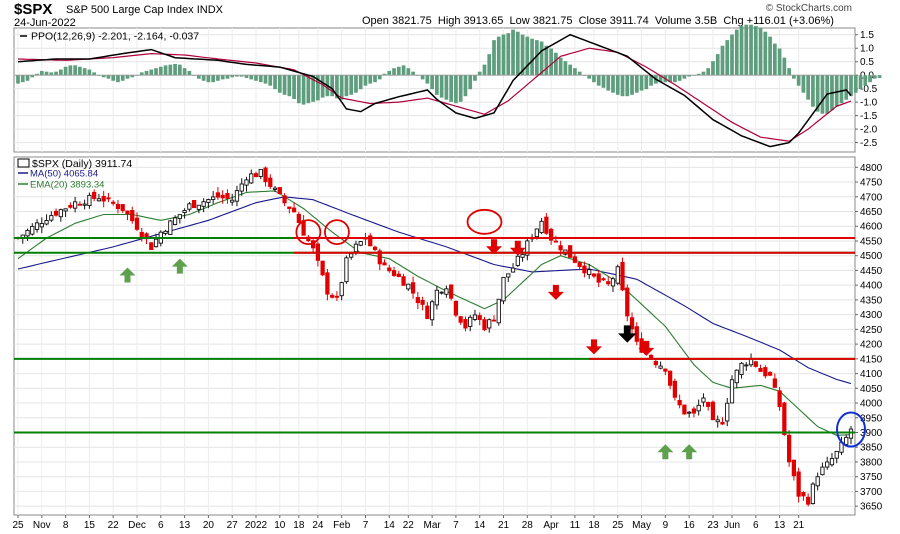  Describe the element at coordinates (42, 525) in the screenshot. I see `x-tick-label: Nov` at that location.